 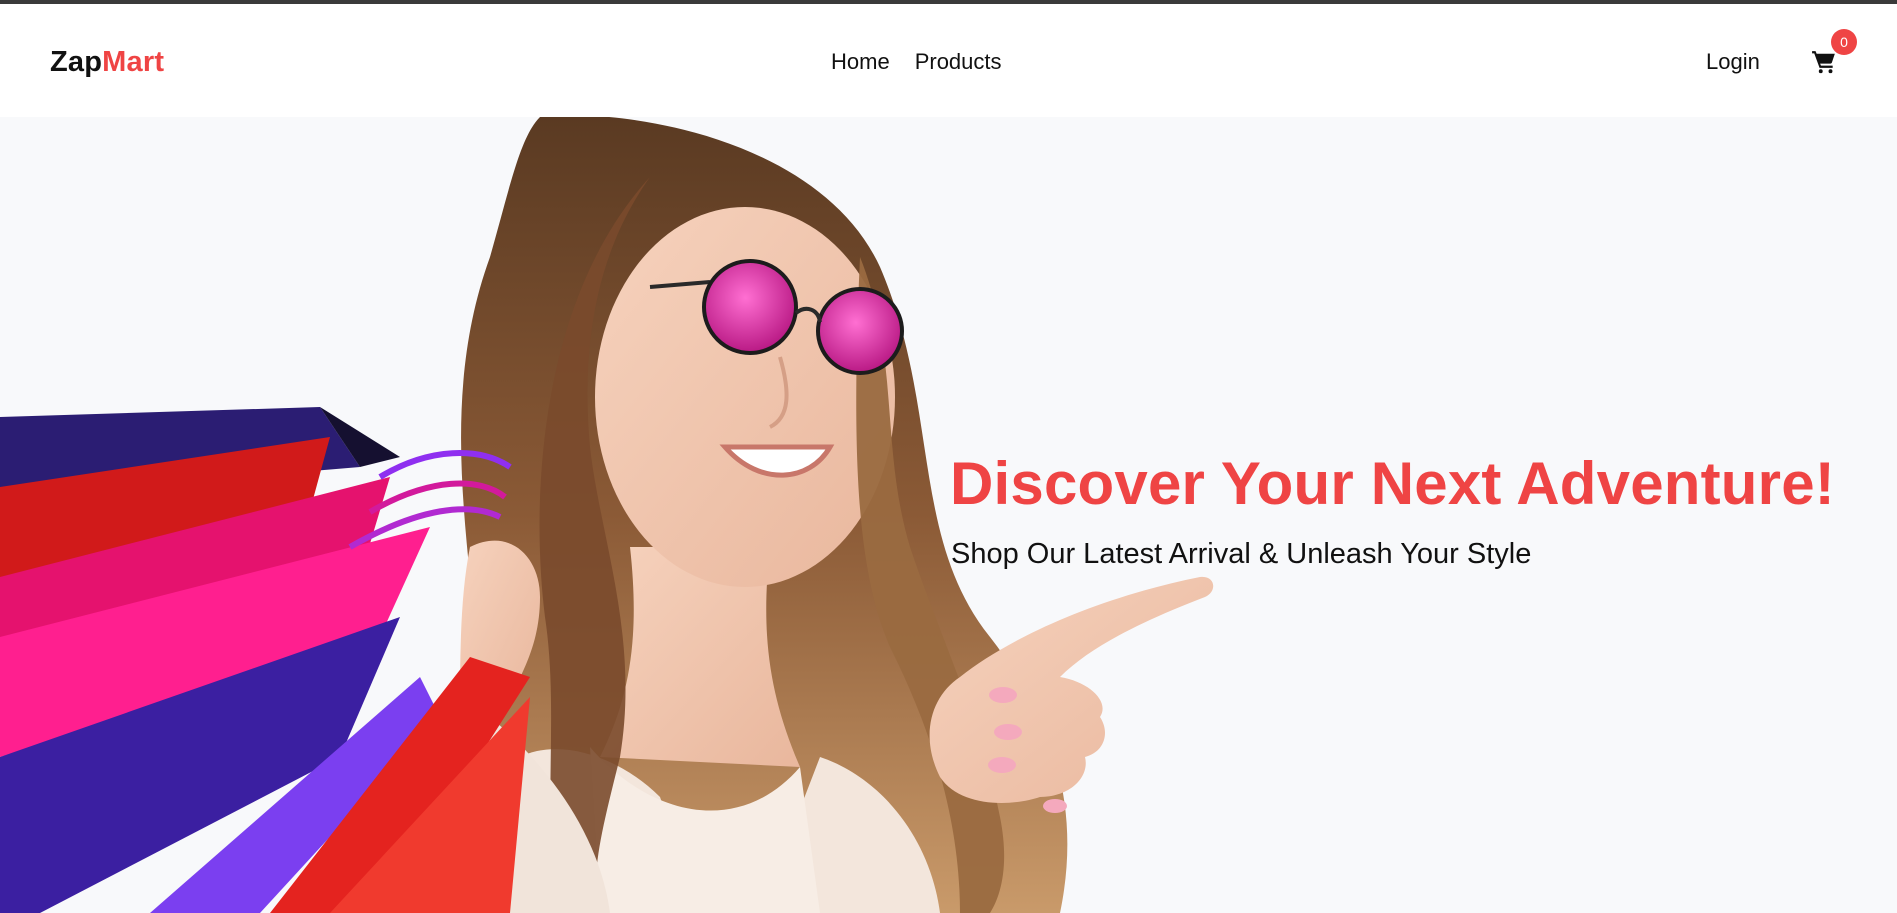 I want to click on shopping-cart-icon, so click(x=1823, y=62).